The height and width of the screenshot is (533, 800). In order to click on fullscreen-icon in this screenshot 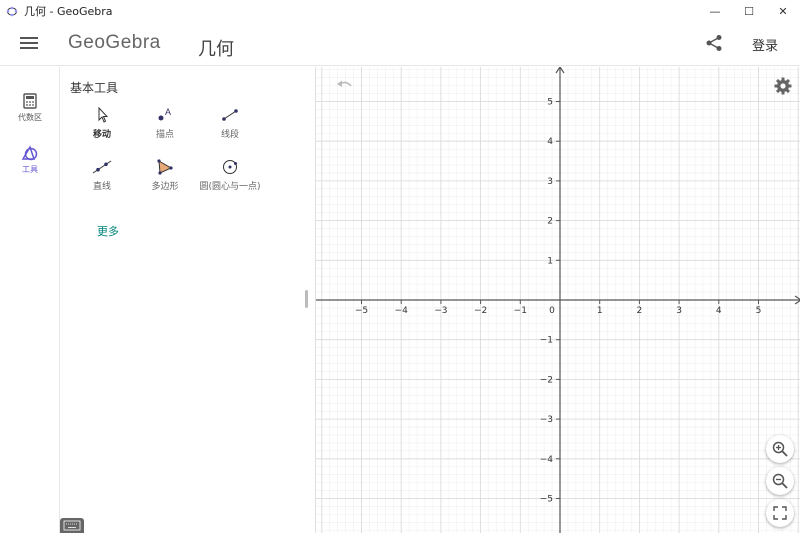, I will do `click(780, 513)`.